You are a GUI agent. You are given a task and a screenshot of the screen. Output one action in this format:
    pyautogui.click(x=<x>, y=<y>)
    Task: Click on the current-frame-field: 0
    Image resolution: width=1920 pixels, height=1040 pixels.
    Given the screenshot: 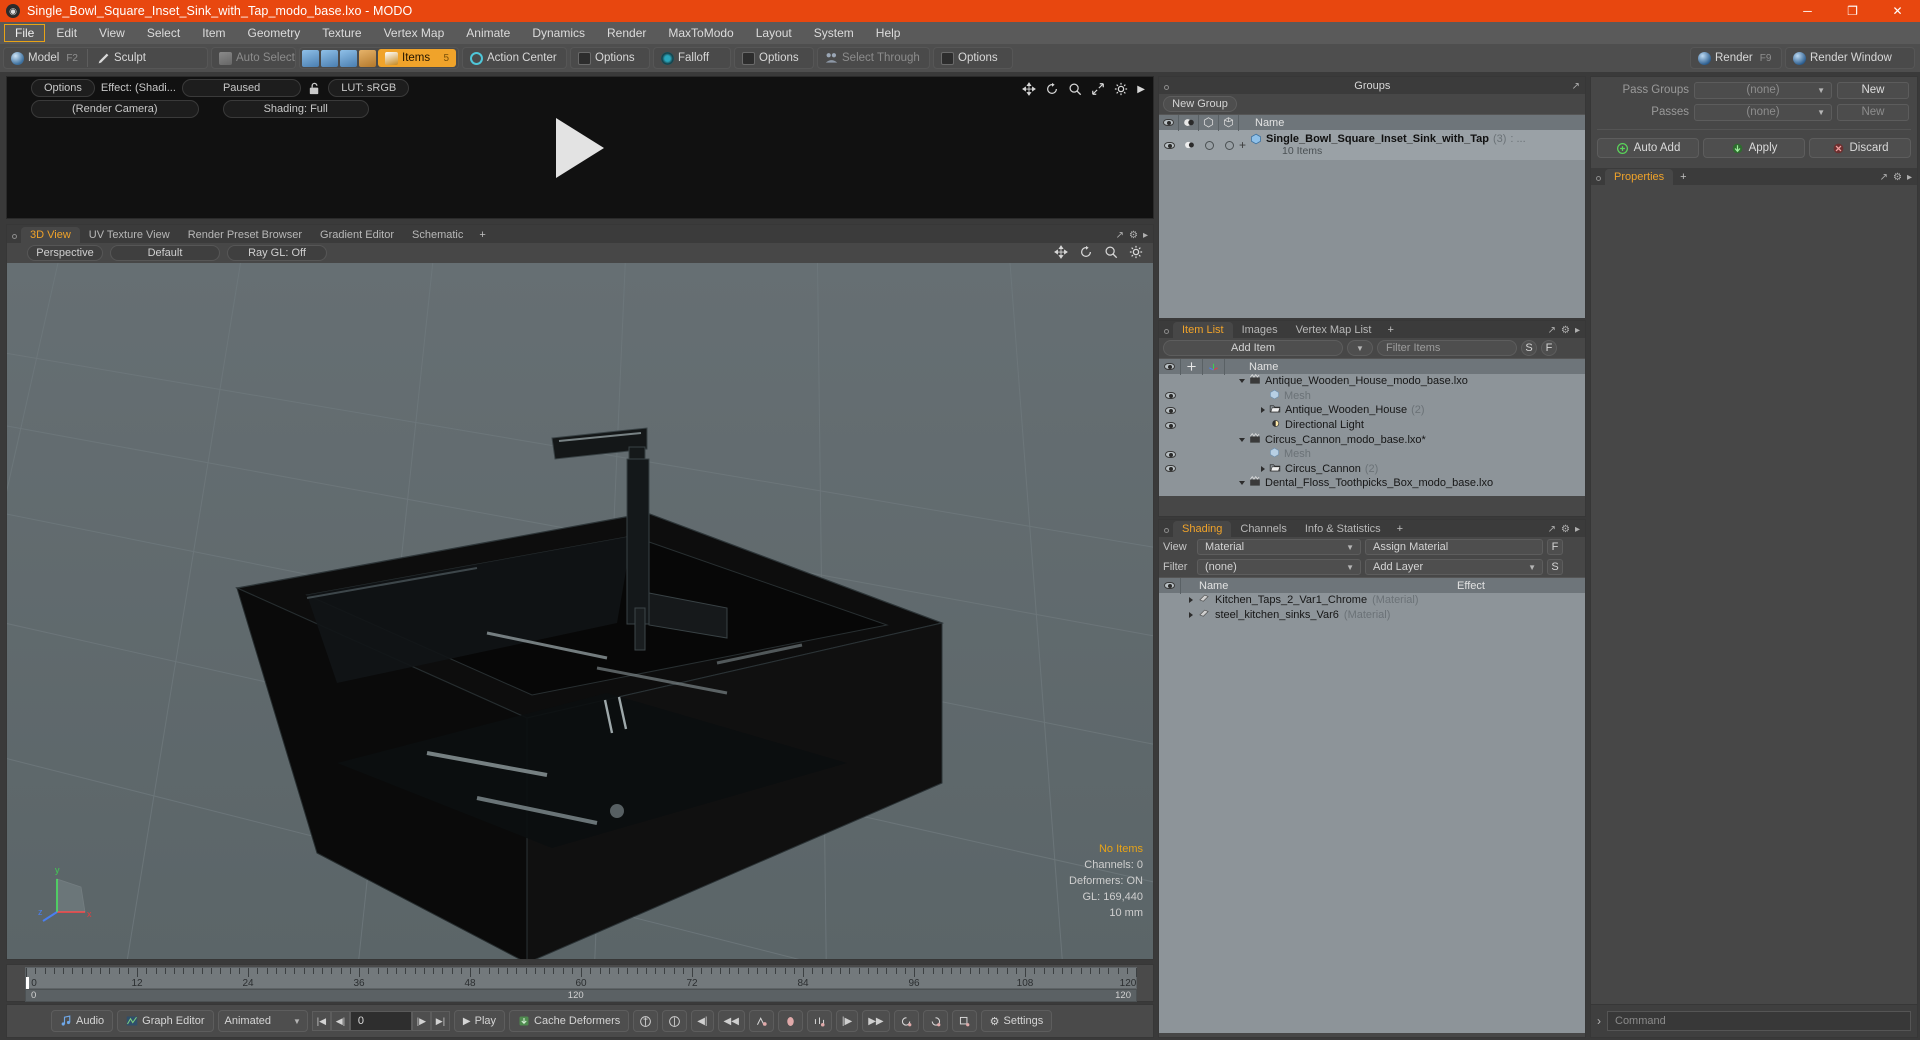 What is the action you would take?
    pyautogui.click(x=380, y=1021)
    